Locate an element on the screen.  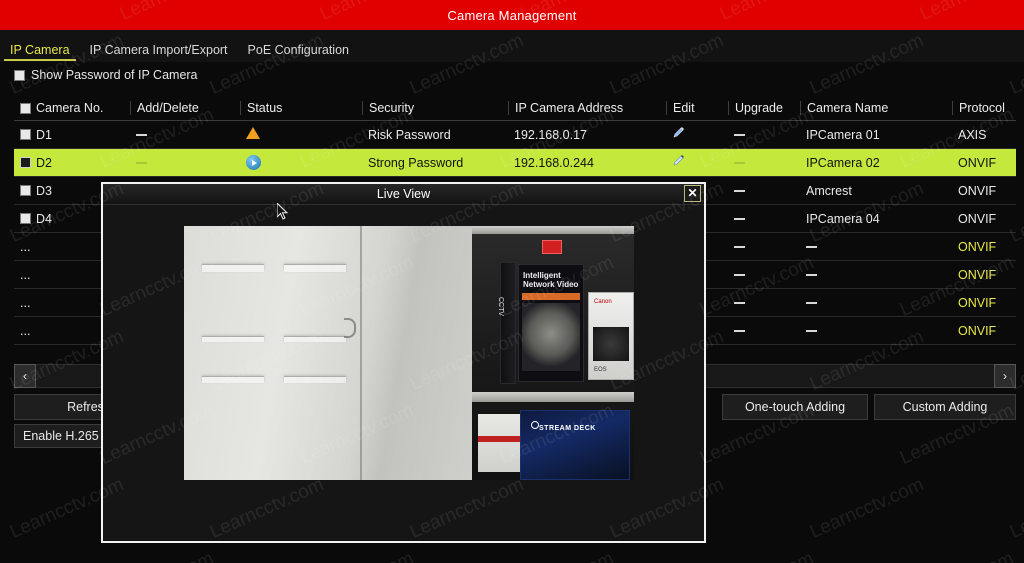
row-camera-name-cell: IPCamera 01 is located at coordinates (843, 134).